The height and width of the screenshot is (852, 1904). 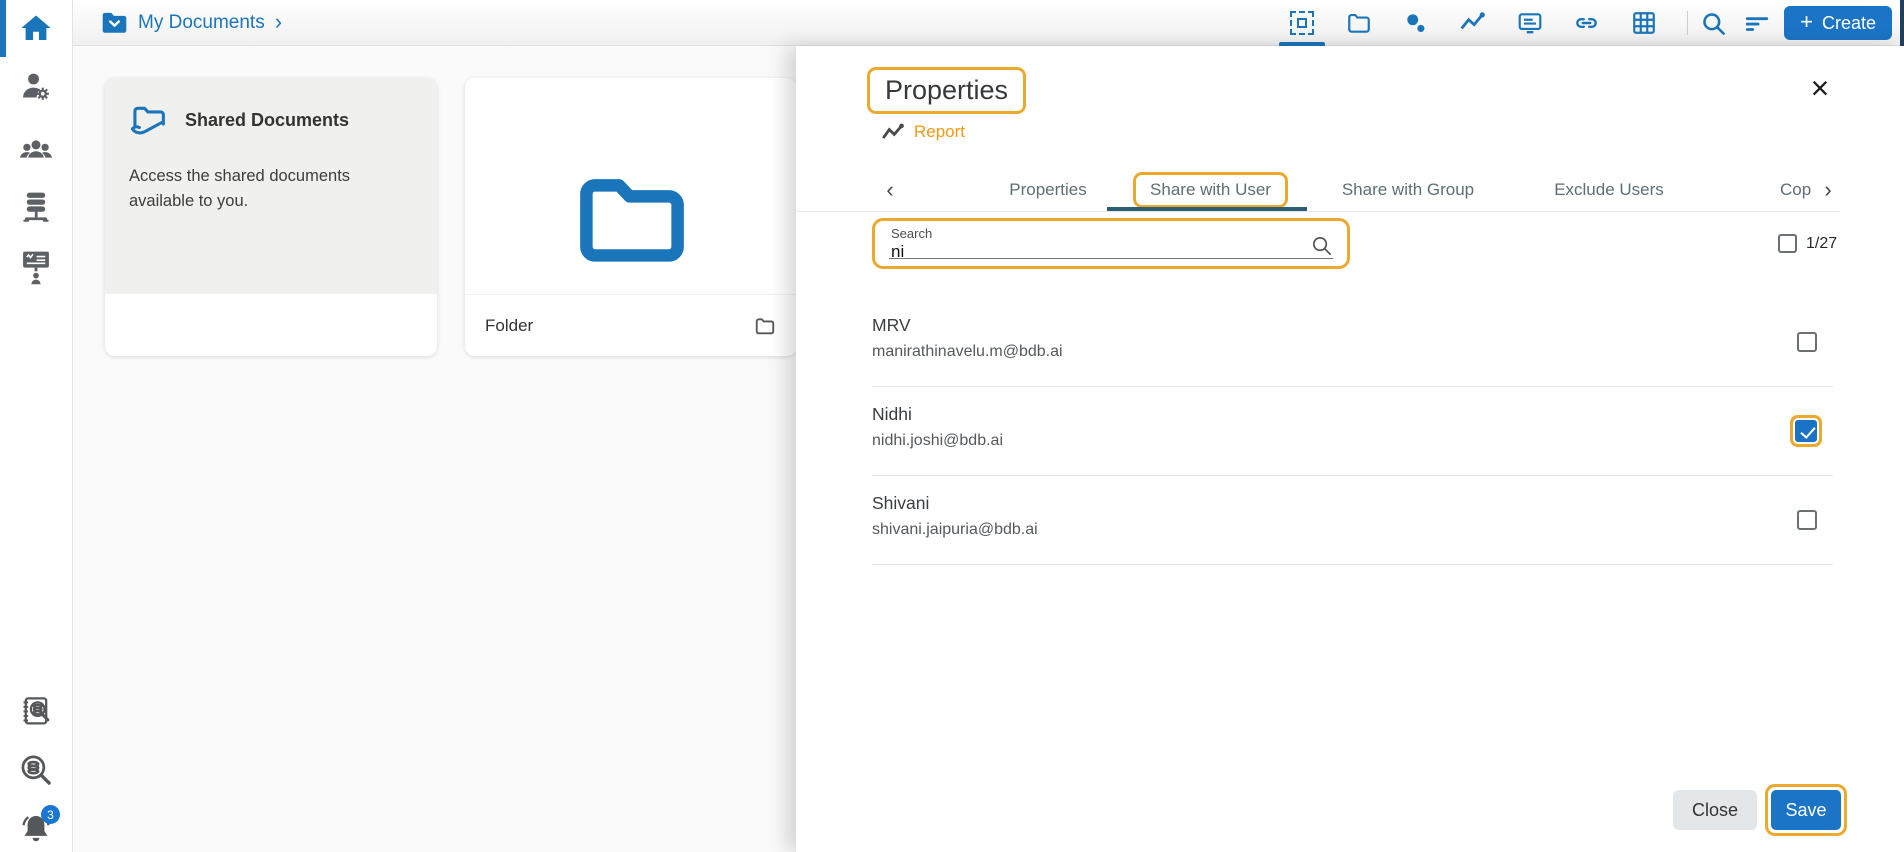 What do you see at coordinates (36, 712) in the screenshot?
I see `data-catalog-search-icon` at bounding box center [36, 712].